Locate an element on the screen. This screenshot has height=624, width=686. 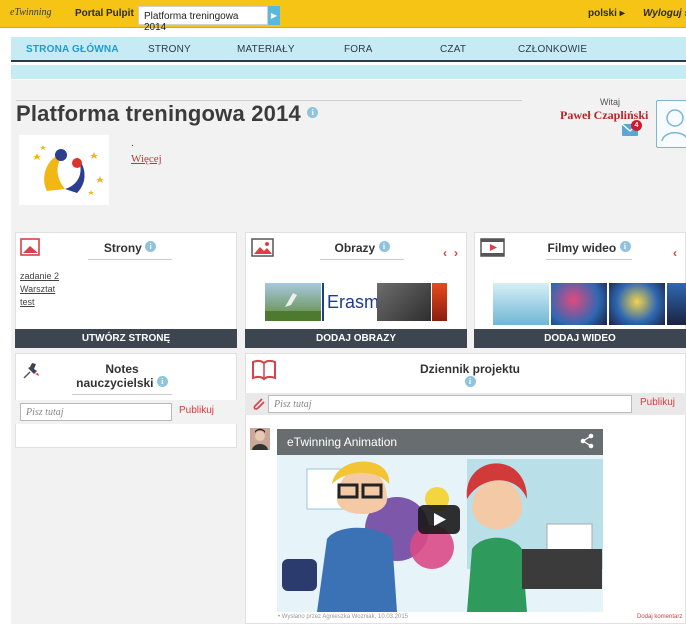
strony-title-text: Strony is located at coordinates (122, 248).